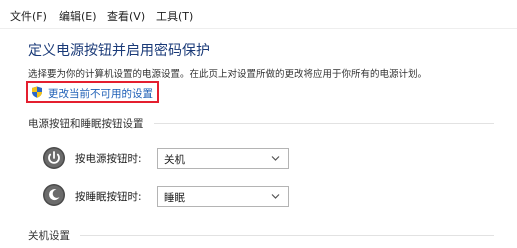 The width and height of the screenshot is (517, 248). Describe the element at coordinates (54, 195) in the screenshot. I see `sleep-icon` at that location.